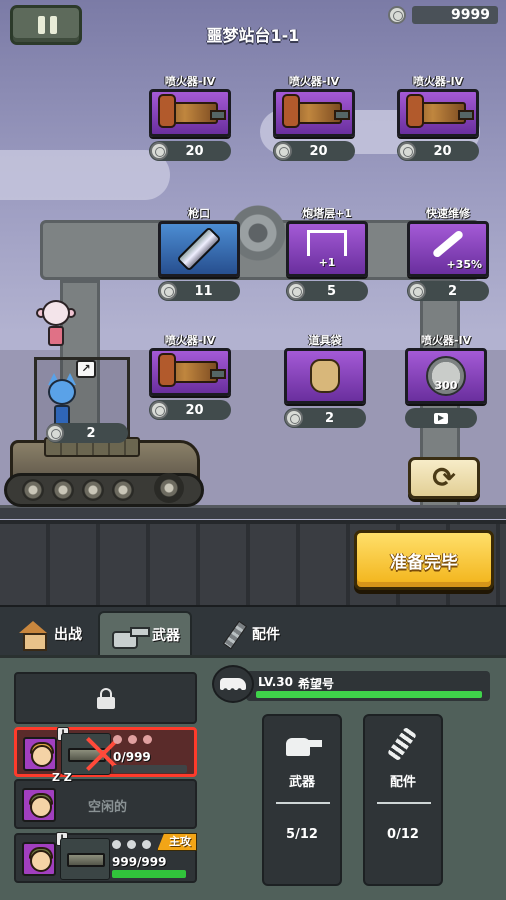  What do you see at coordinates (199, 213) in the screenshot?
I see `item-name: 枪口` at bounding box center [199, 213].